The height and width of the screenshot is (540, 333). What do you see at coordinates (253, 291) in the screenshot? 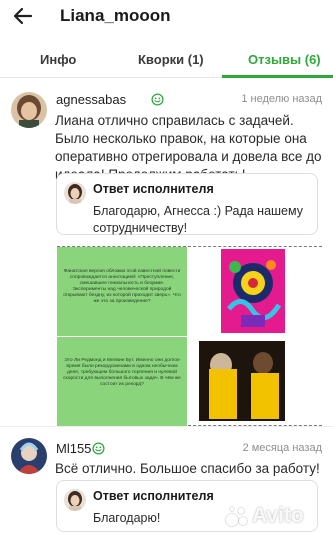
I see `book-cover-illustration` at bounding box center [253, 291].